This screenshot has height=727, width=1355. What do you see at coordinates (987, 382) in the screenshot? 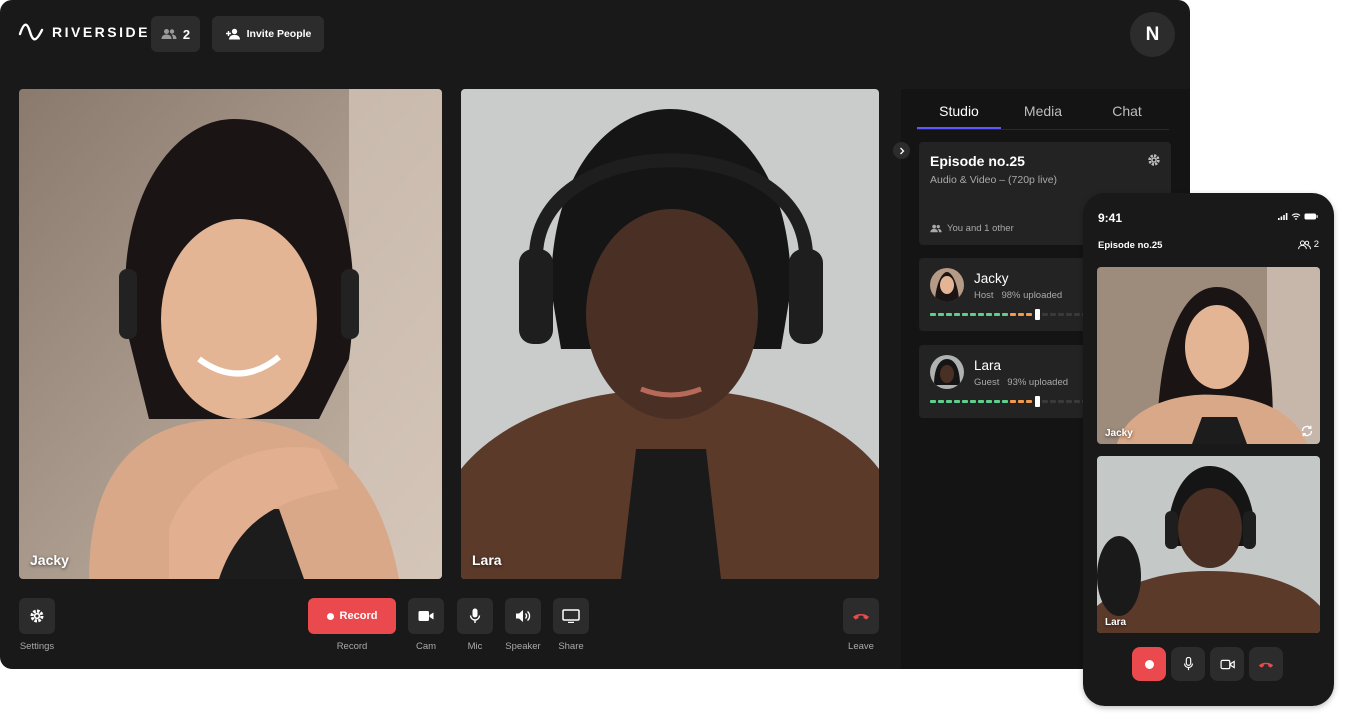
I see `participant-role: Guest` at bounding box center [987, 382].